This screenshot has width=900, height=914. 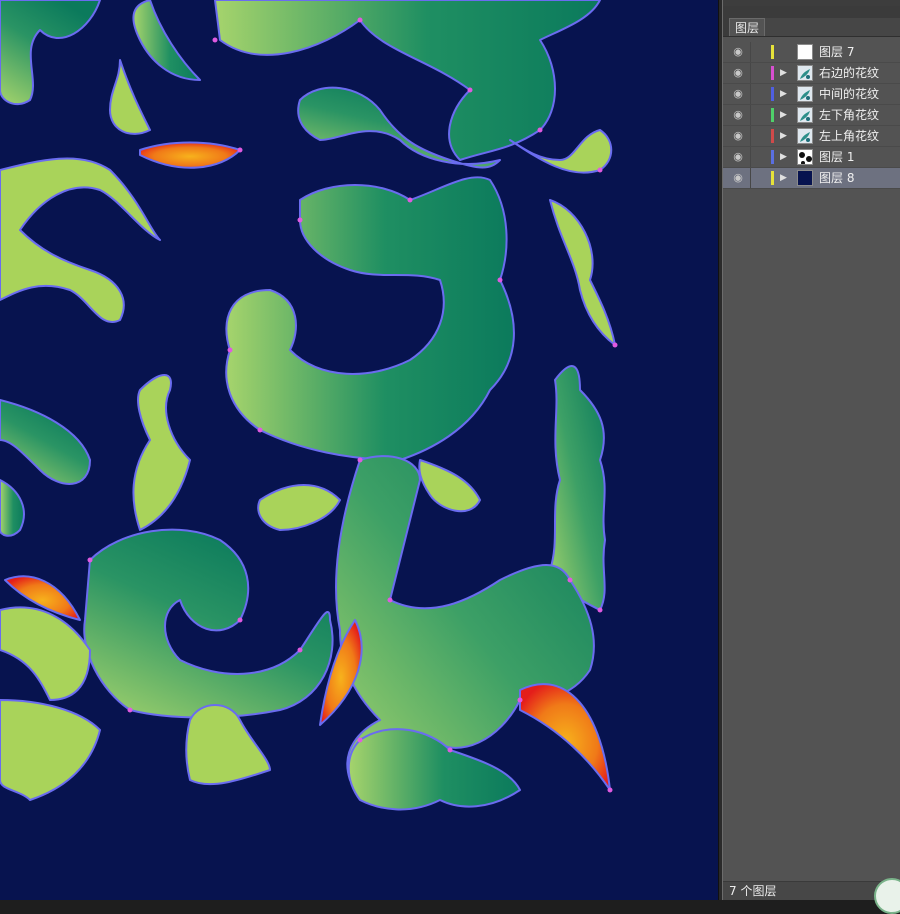 What do you see at coordinates (887, 896) in the screenshot?
I see `watermark-badge` at bounding box center [887, 896].